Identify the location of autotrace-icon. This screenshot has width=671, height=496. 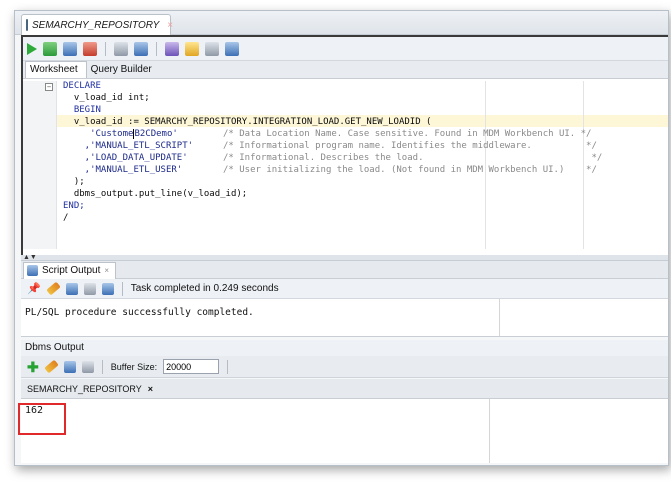
(141, 48).